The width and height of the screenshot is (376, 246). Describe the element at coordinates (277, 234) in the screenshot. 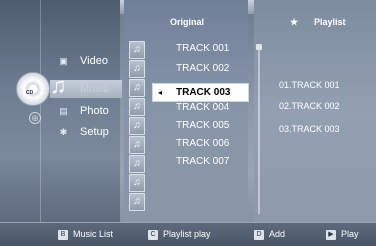

I see `add-label: Add` at that location.